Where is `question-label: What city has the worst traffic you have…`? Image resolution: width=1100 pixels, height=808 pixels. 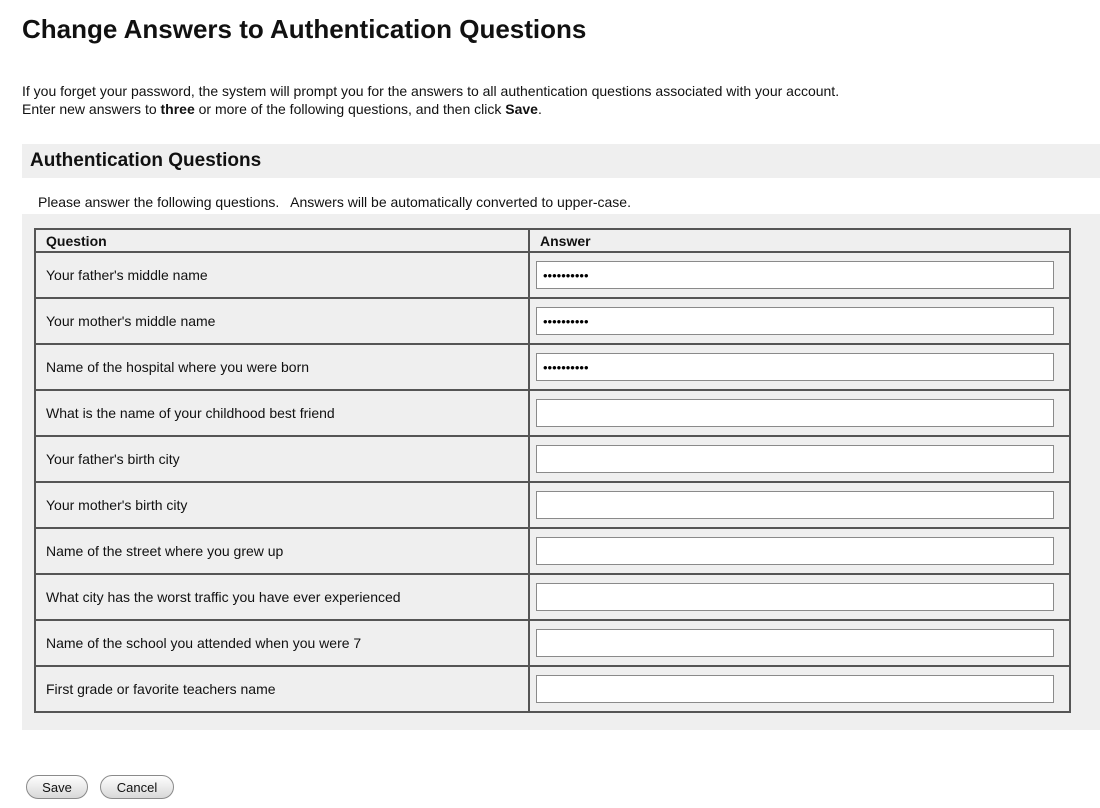 question-label: What city has the worst traffic you have… is located at coordinates (282, 597).